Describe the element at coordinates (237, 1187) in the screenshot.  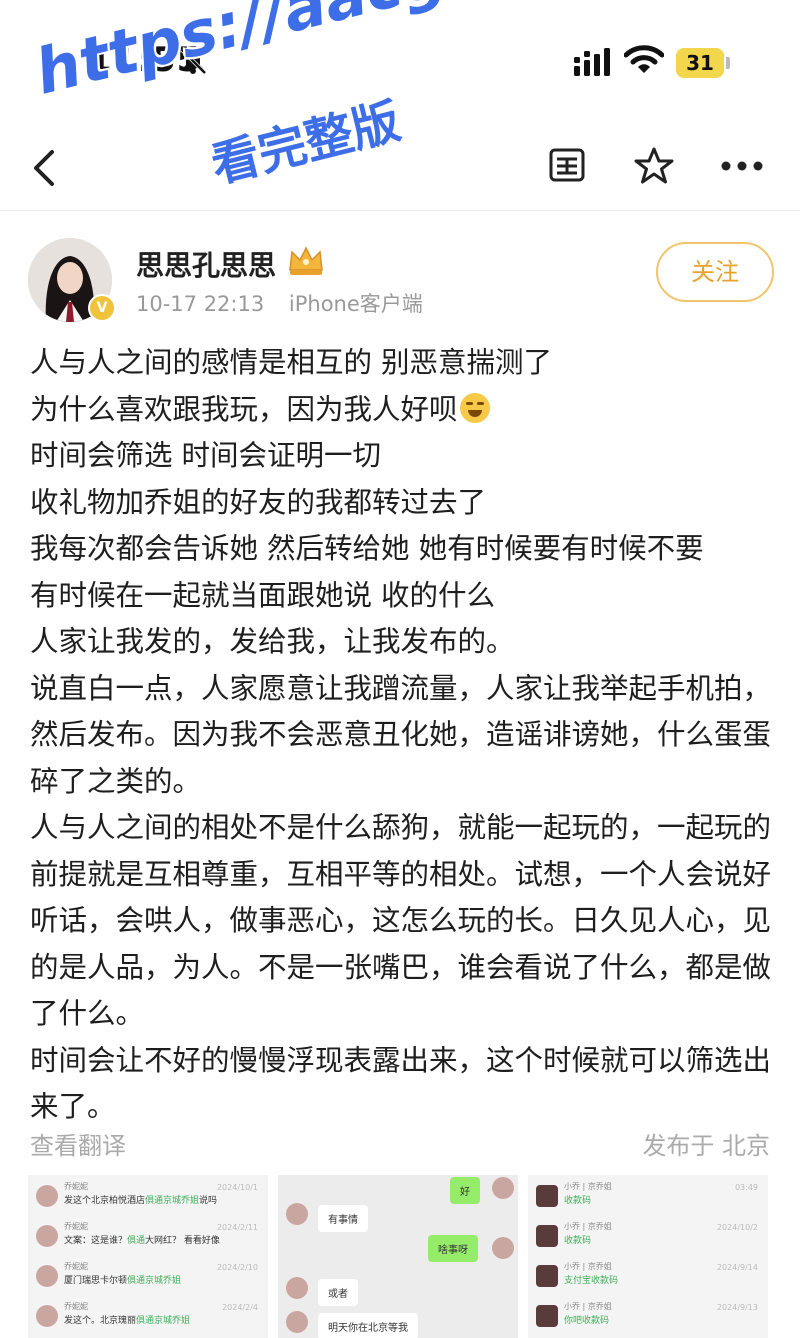
I see `mini-date: 2024/10/1` at that location.